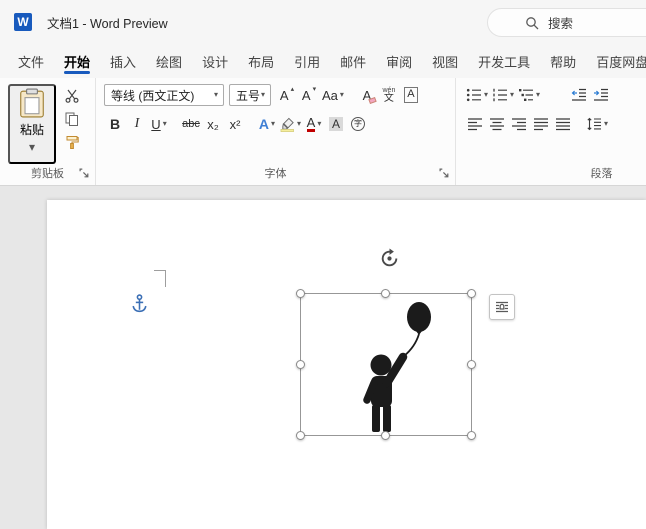  What do you see at coordinates (84, 173) in the screenshot?
I see `clipboard-dialog-launcher` at bounding box center [84, 173].